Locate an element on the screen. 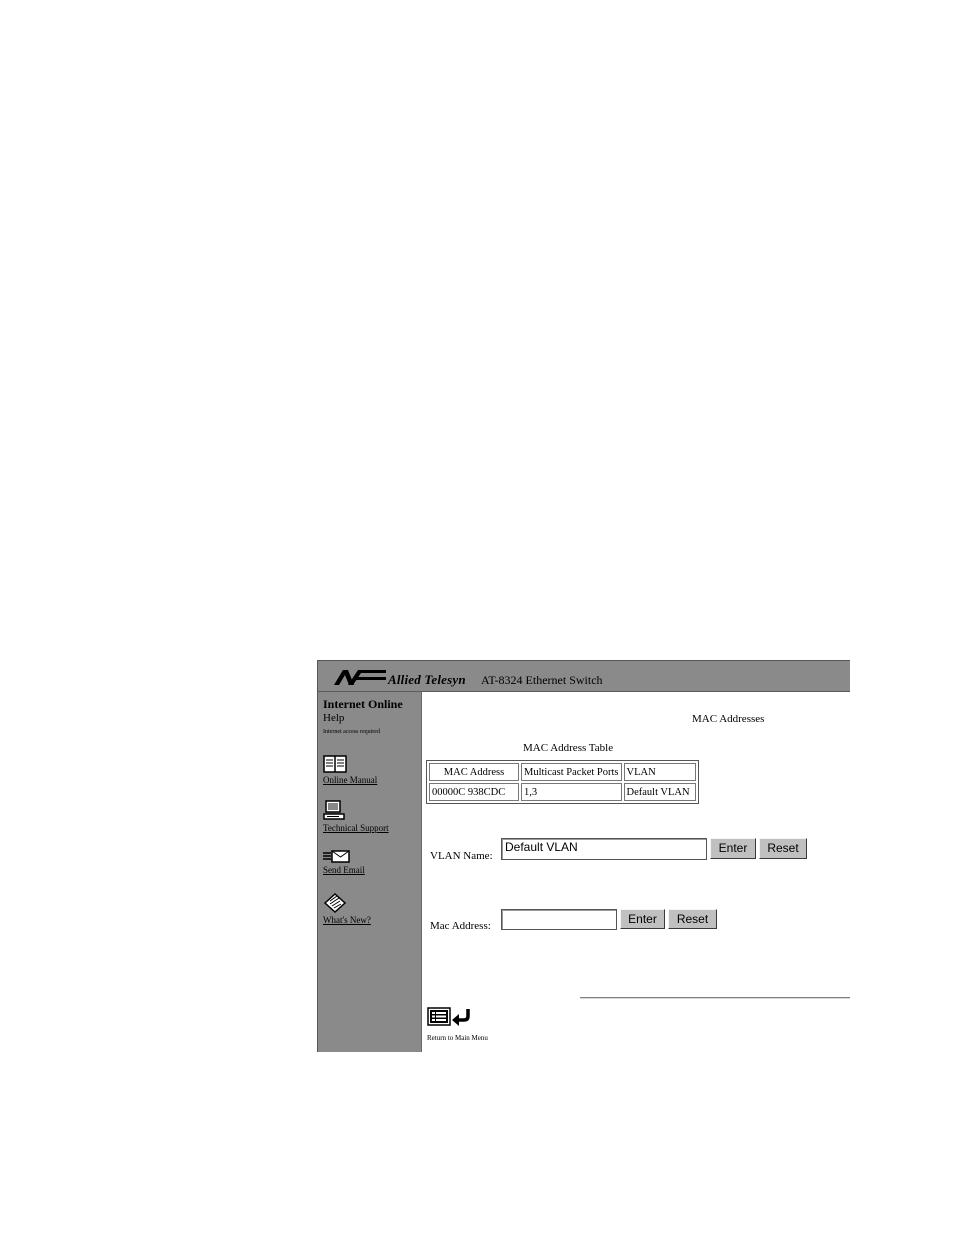  sidebar-item-whats-new: What's New? is located at coordinates (370, 908).